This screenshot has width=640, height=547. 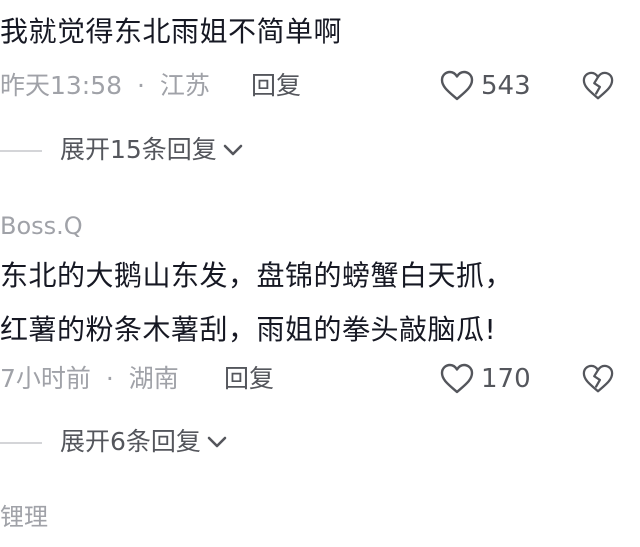 I want to click on expand-replies-button: 展开15条回复, so click(x=152, y=150).